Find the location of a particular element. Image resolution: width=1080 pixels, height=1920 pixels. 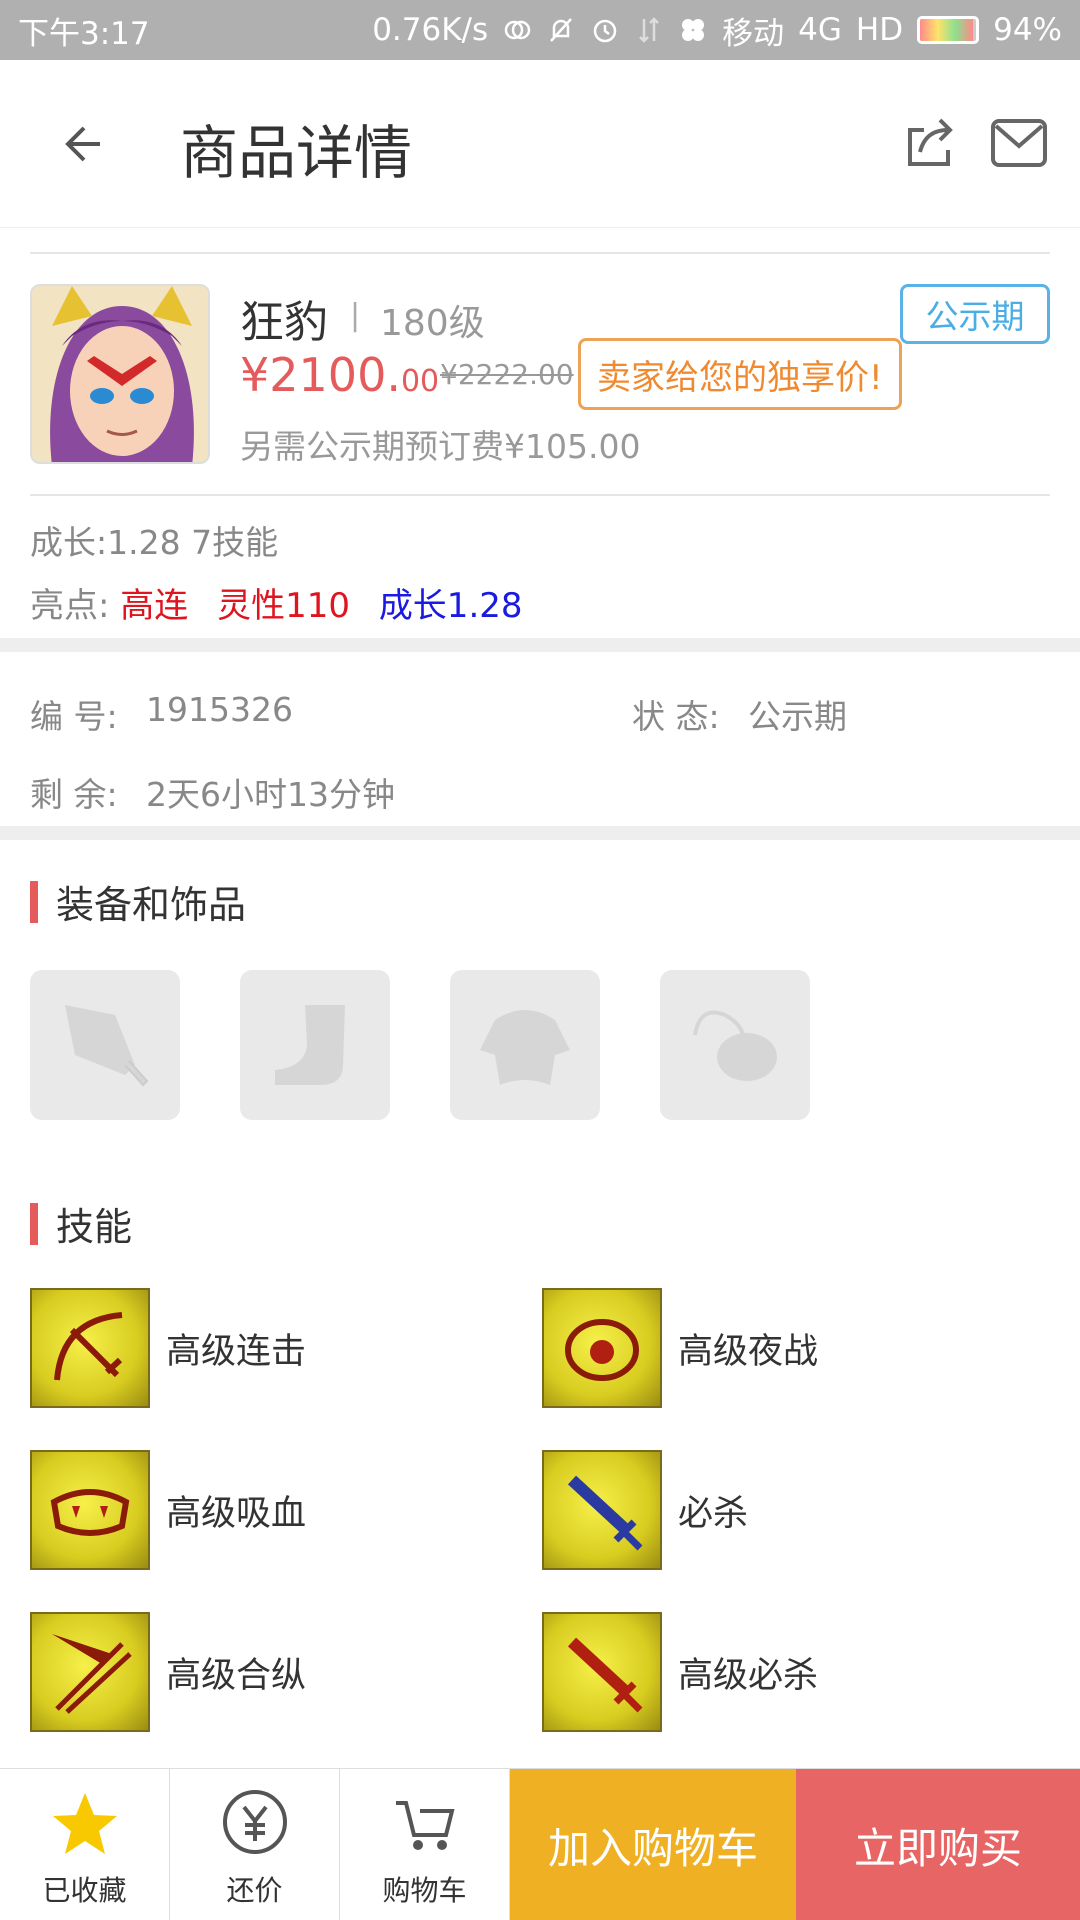

battery-percent: 94% is located at coordinates (1027, 30).